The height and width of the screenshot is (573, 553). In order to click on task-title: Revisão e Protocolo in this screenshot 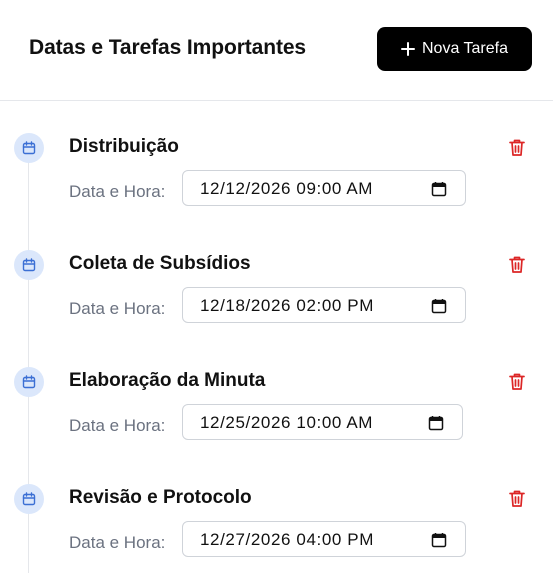, I will do `click(160, 497)`.